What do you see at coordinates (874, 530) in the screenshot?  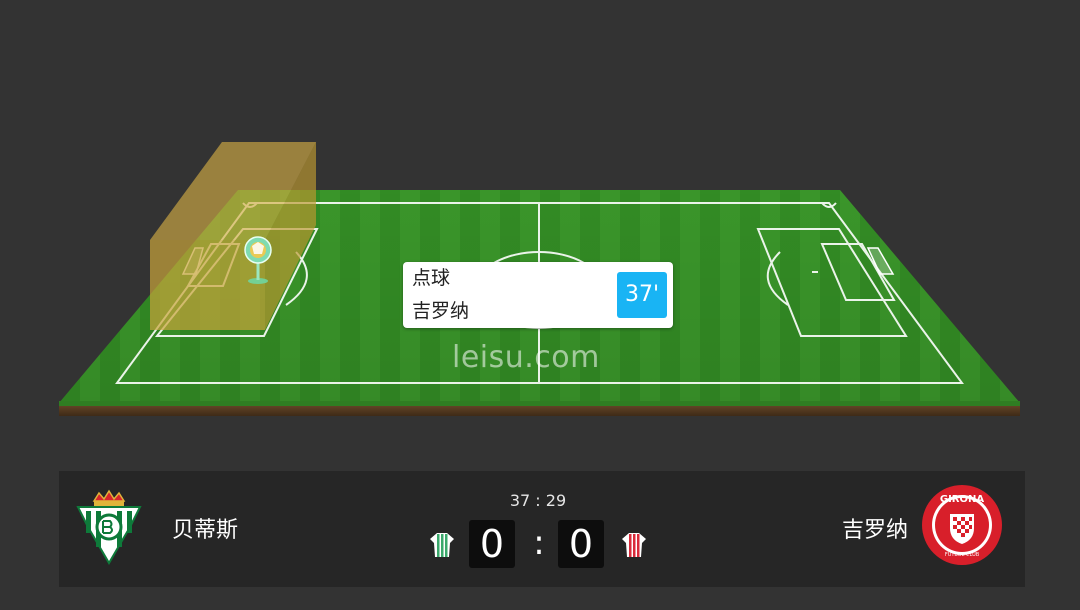 I see `away-team-name: 吉罗纳` at bounding box center [874, 530].